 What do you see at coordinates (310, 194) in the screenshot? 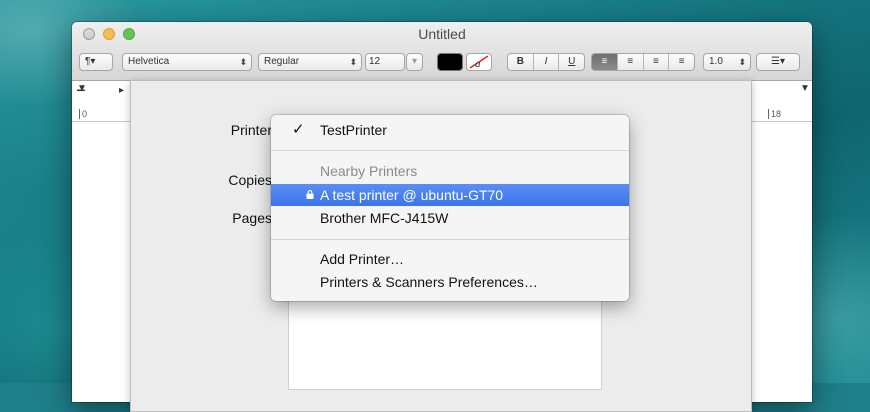
I see `lock-icon` at bounding box center [310, 194].